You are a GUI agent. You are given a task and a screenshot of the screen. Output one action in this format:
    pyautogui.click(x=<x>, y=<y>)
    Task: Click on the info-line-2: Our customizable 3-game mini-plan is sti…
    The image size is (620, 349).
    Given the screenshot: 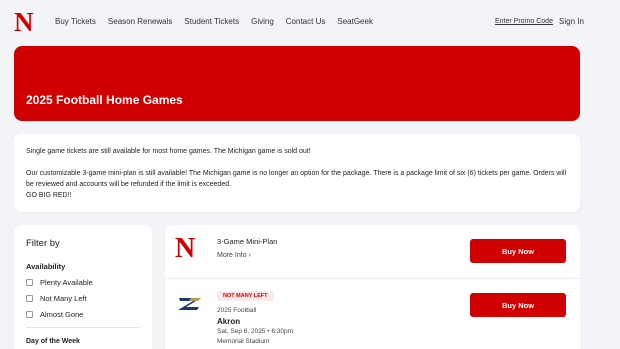 What is the action you would take?
    pyautogui.click(x=296, y=179)
    